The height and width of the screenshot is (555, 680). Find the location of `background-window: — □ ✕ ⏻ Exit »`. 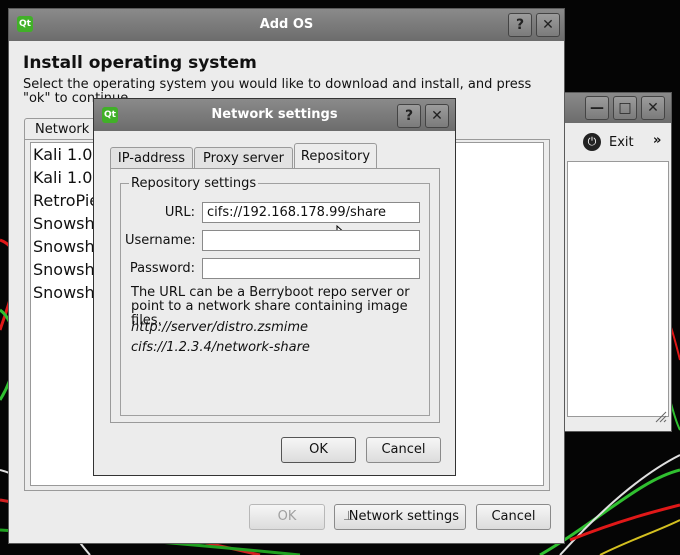

background-window: — □ ✕ ⏻ Exit » is located at coordinates (616, 262).